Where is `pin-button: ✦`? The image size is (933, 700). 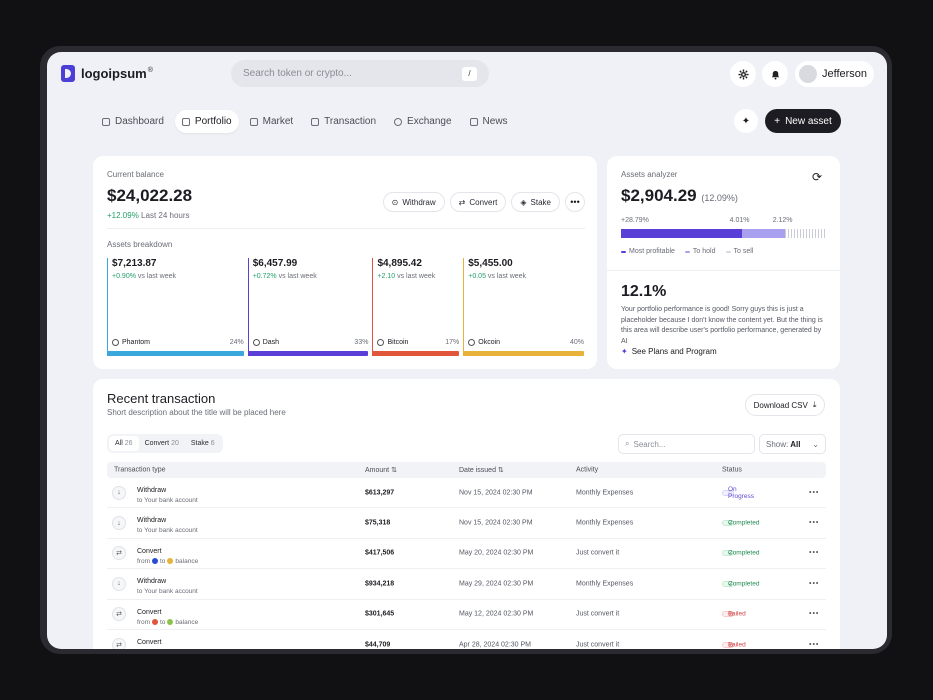 pin-button: ✦ is located at coordinates (746, 121).